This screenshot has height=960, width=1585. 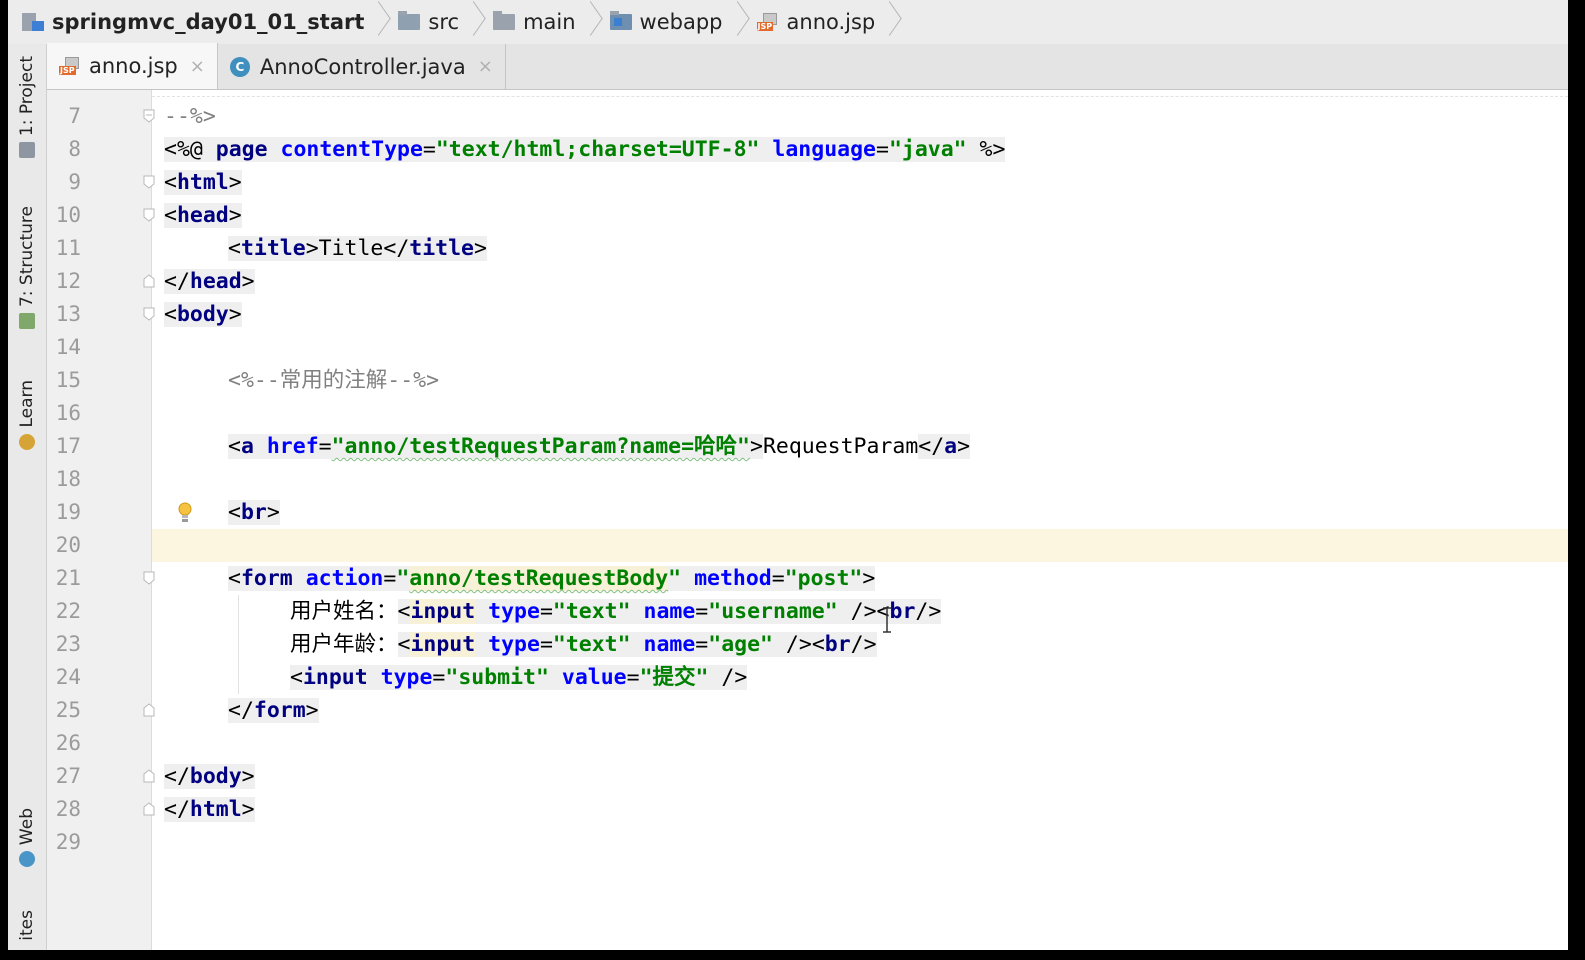 I want to click on tool-window-label: 7: Structure, so click(x=27, y=257).